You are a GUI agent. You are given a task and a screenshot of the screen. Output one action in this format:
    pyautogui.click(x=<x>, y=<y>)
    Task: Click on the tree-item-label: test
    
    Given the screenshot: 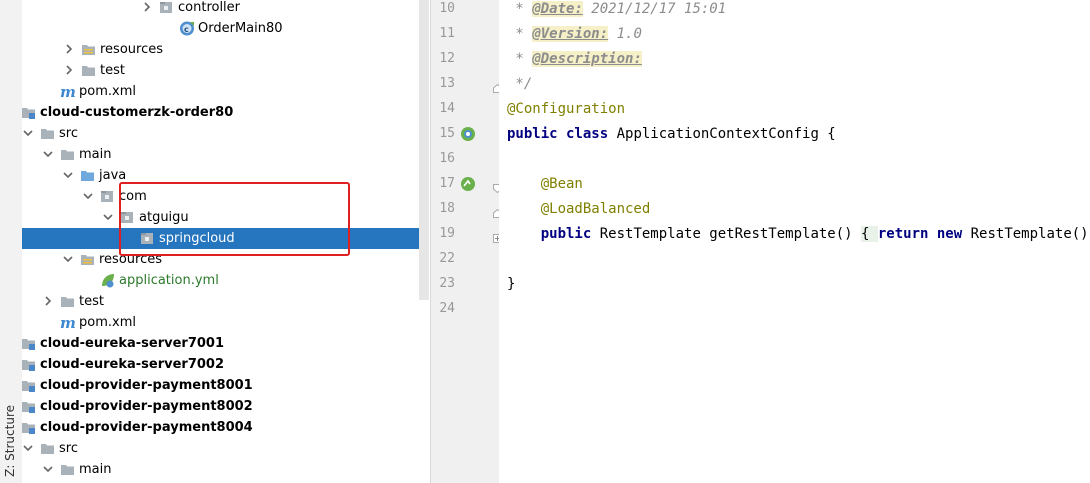 What is the action you would take?
    pyautogui.click(x=91, y=301)
    